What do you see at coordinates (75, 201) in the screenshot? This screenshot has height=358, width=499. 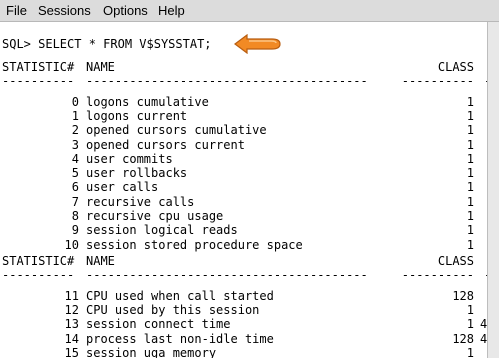 I see `statistic-number: 7` at bounding box center [75, 201].